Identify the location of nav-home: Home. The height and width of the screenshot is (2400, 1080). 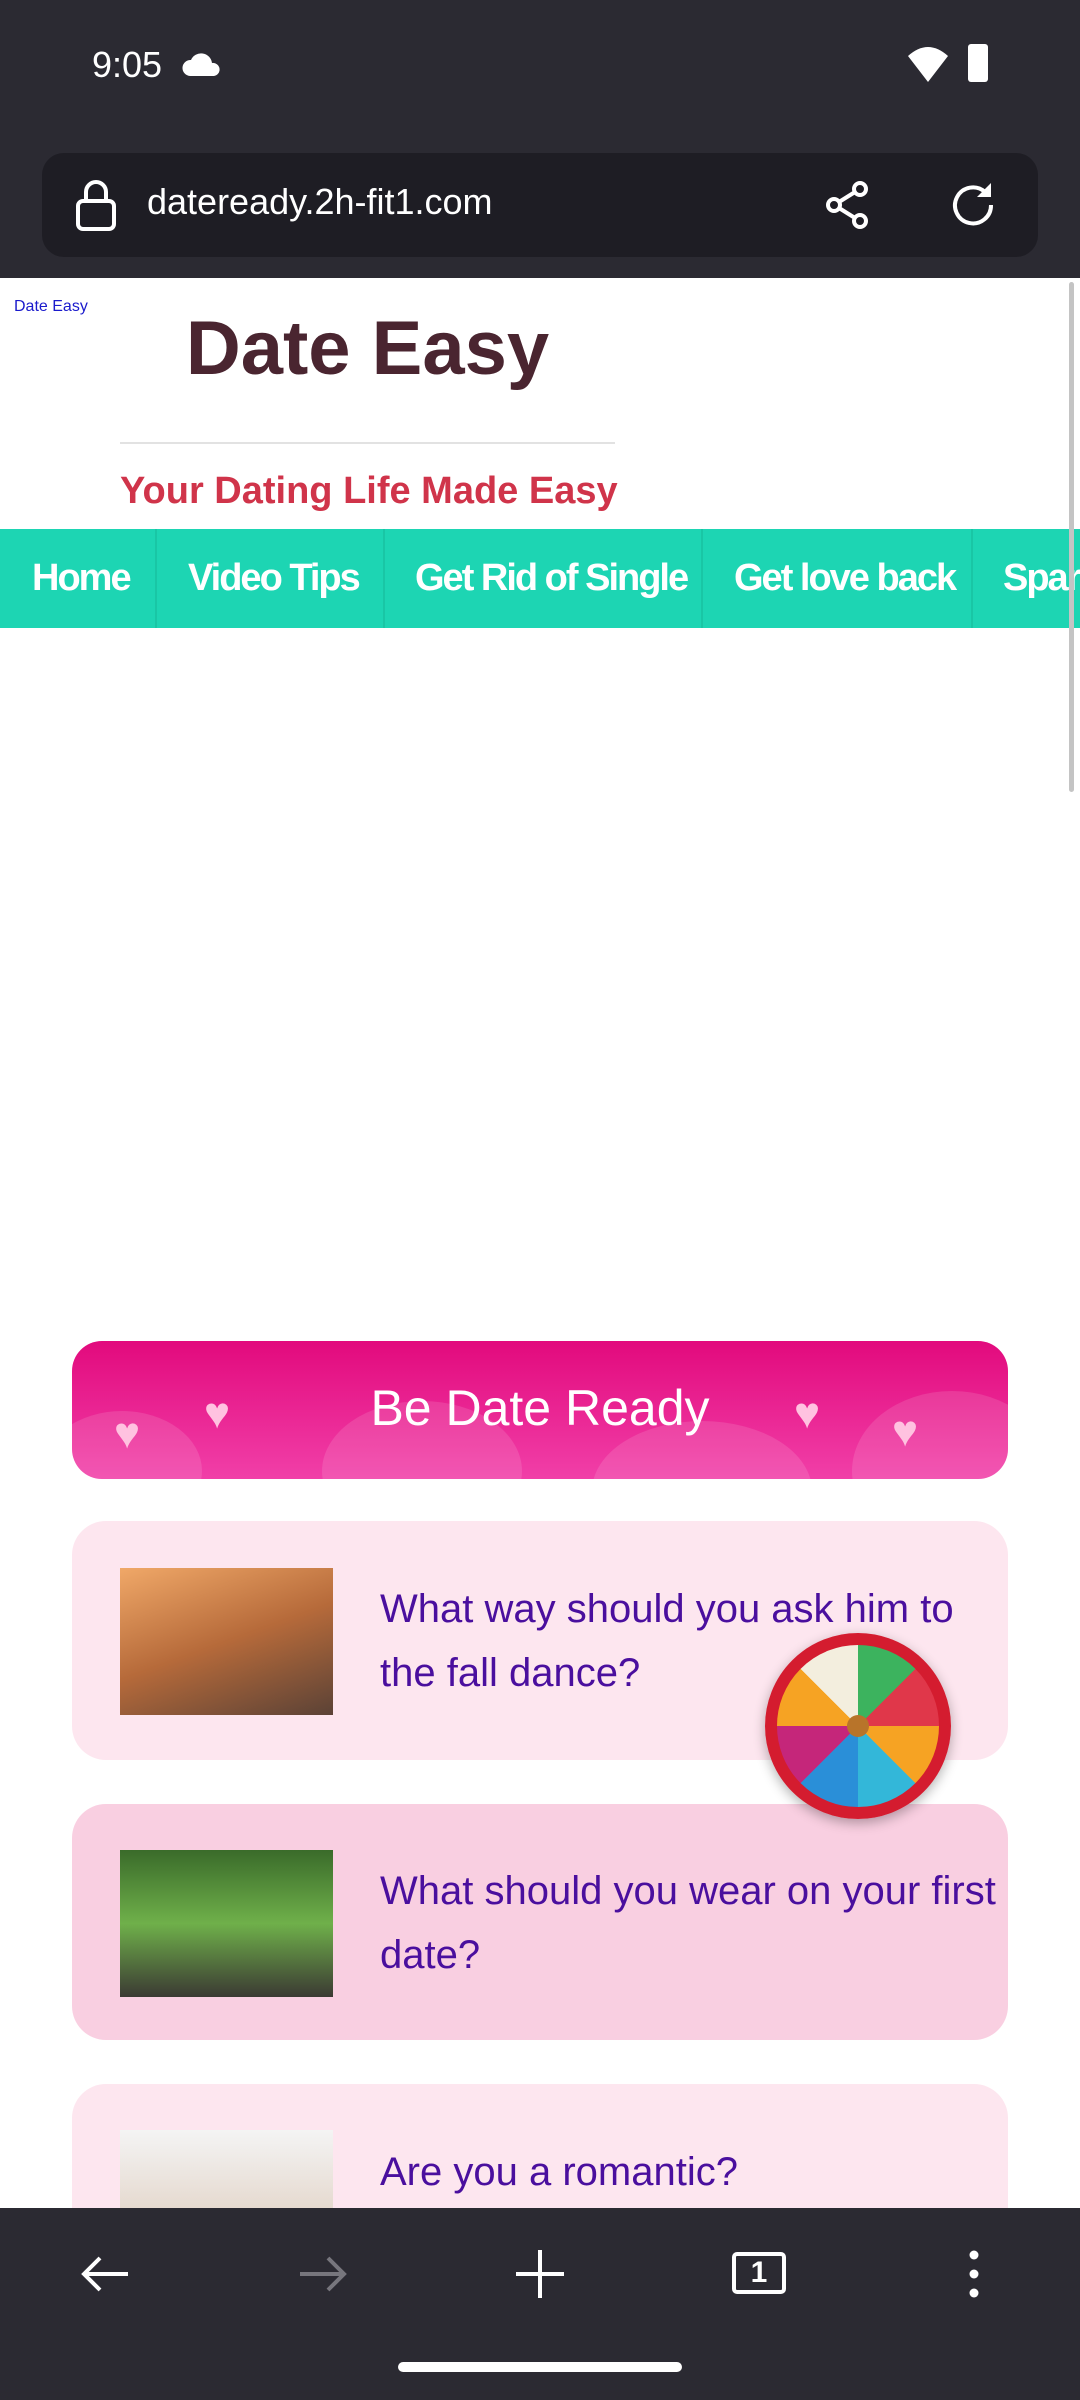
(78, 578).